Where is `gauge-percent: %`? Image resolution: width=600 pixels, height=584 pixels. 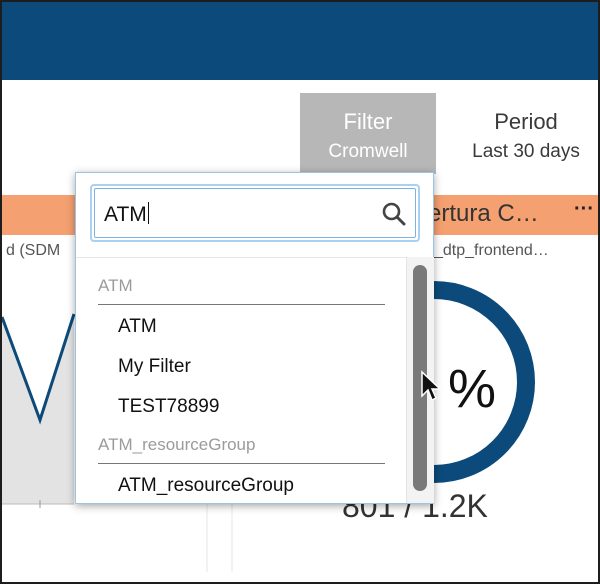
gauge-percent: % is located at coordinates (472, 389).